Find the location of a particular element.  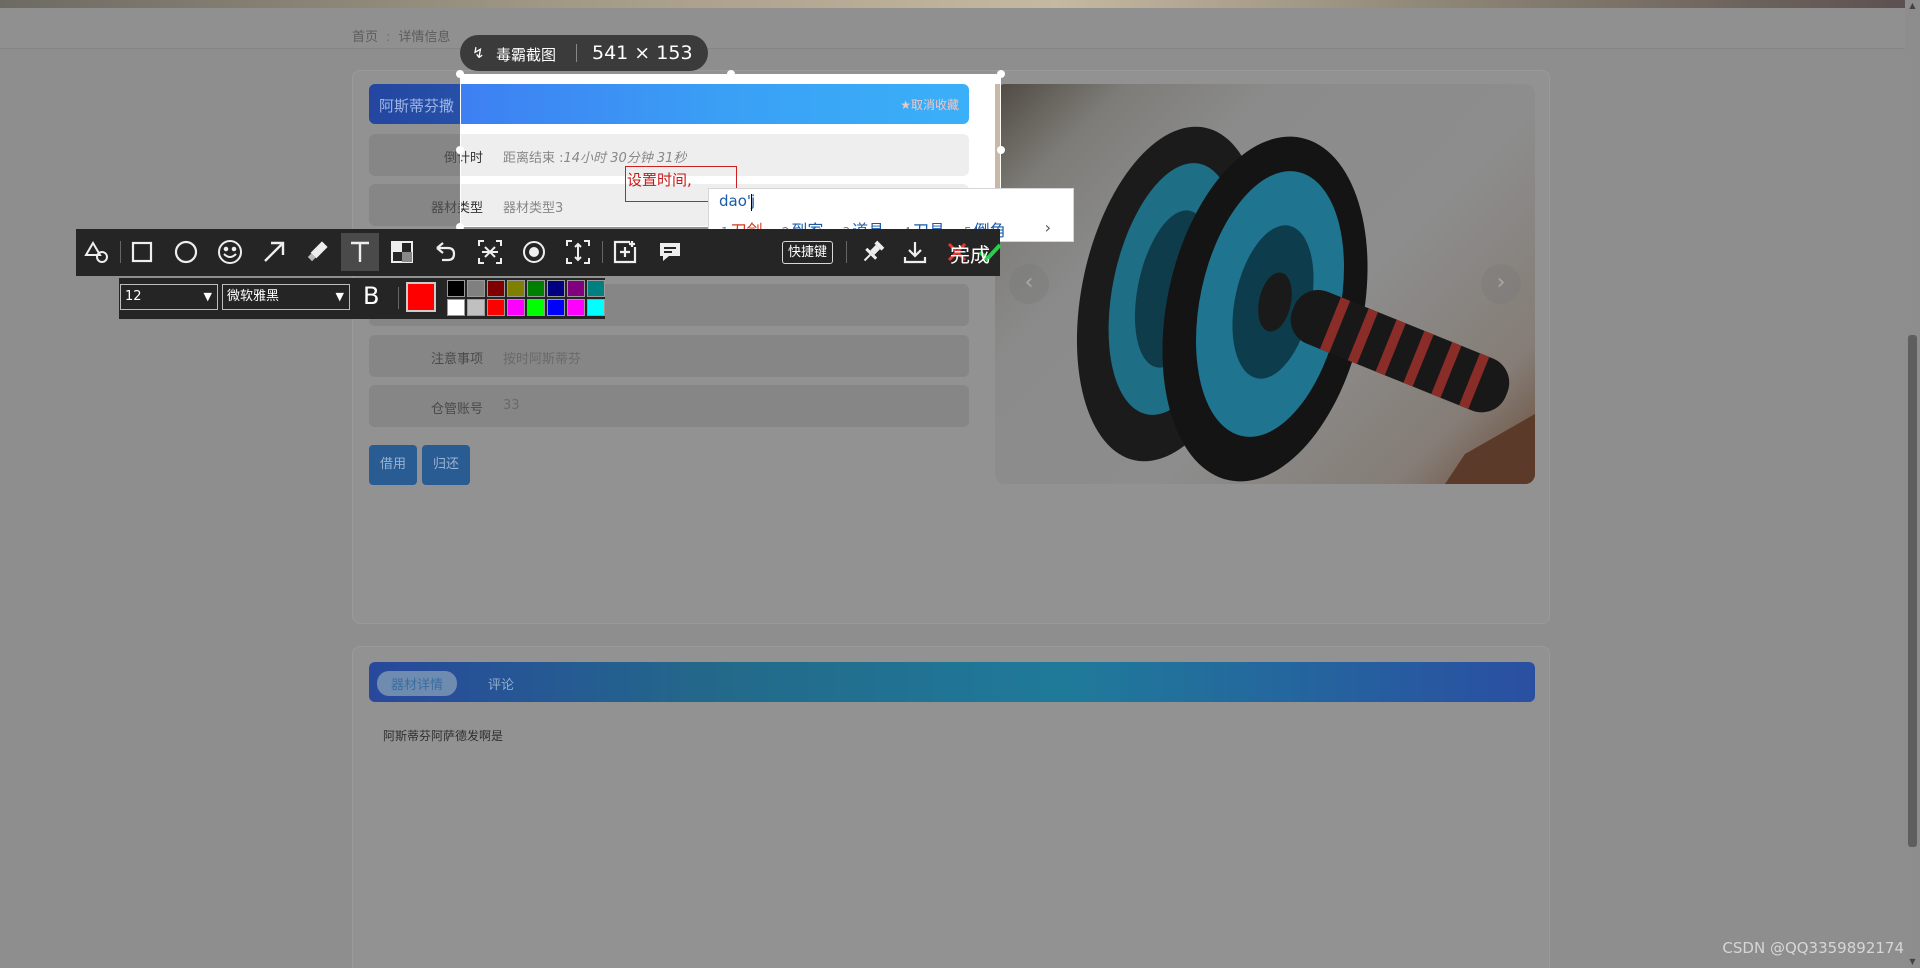

scroll-down-icon: ▼ is located at coordinates (1912, 962).